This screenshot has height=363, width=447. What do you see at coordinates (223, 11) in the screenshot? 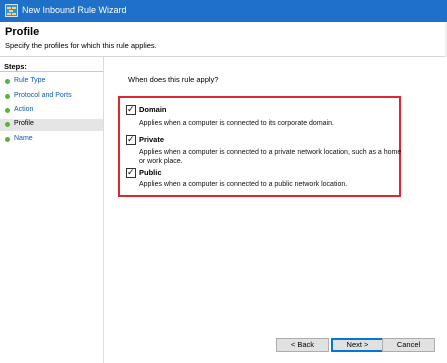
I see `title-bar: New Inbound Rule Wizard` at bounding box center [223, 11].